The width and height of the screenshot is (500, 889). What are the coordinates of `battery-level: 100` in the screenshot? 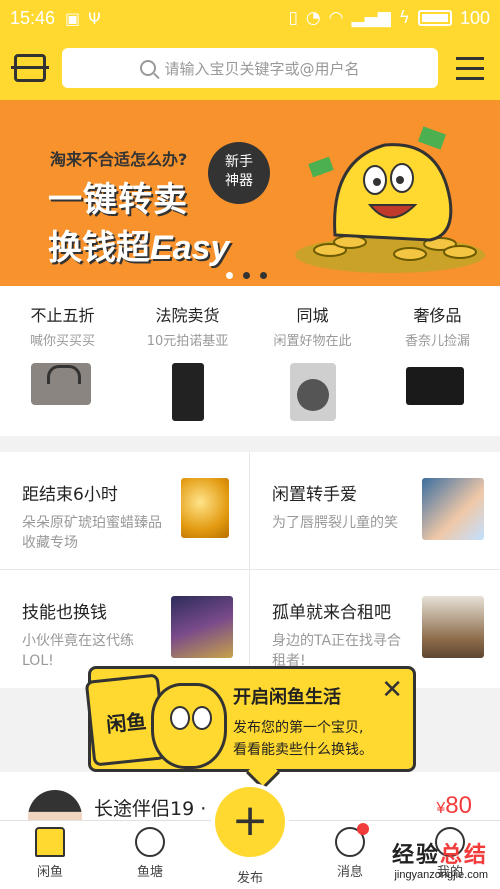 It's located at (474, 17).